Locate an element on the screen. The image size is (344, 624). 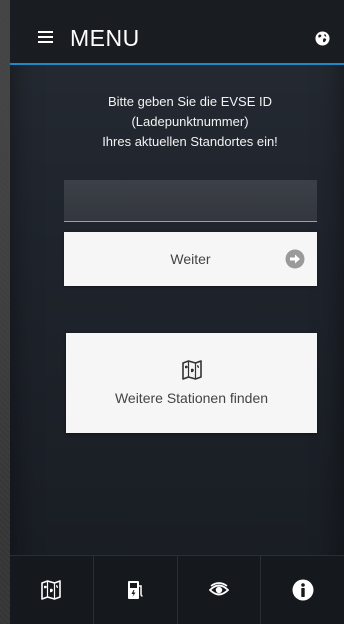
charging-station-icon is located at coordinates (135, 590).